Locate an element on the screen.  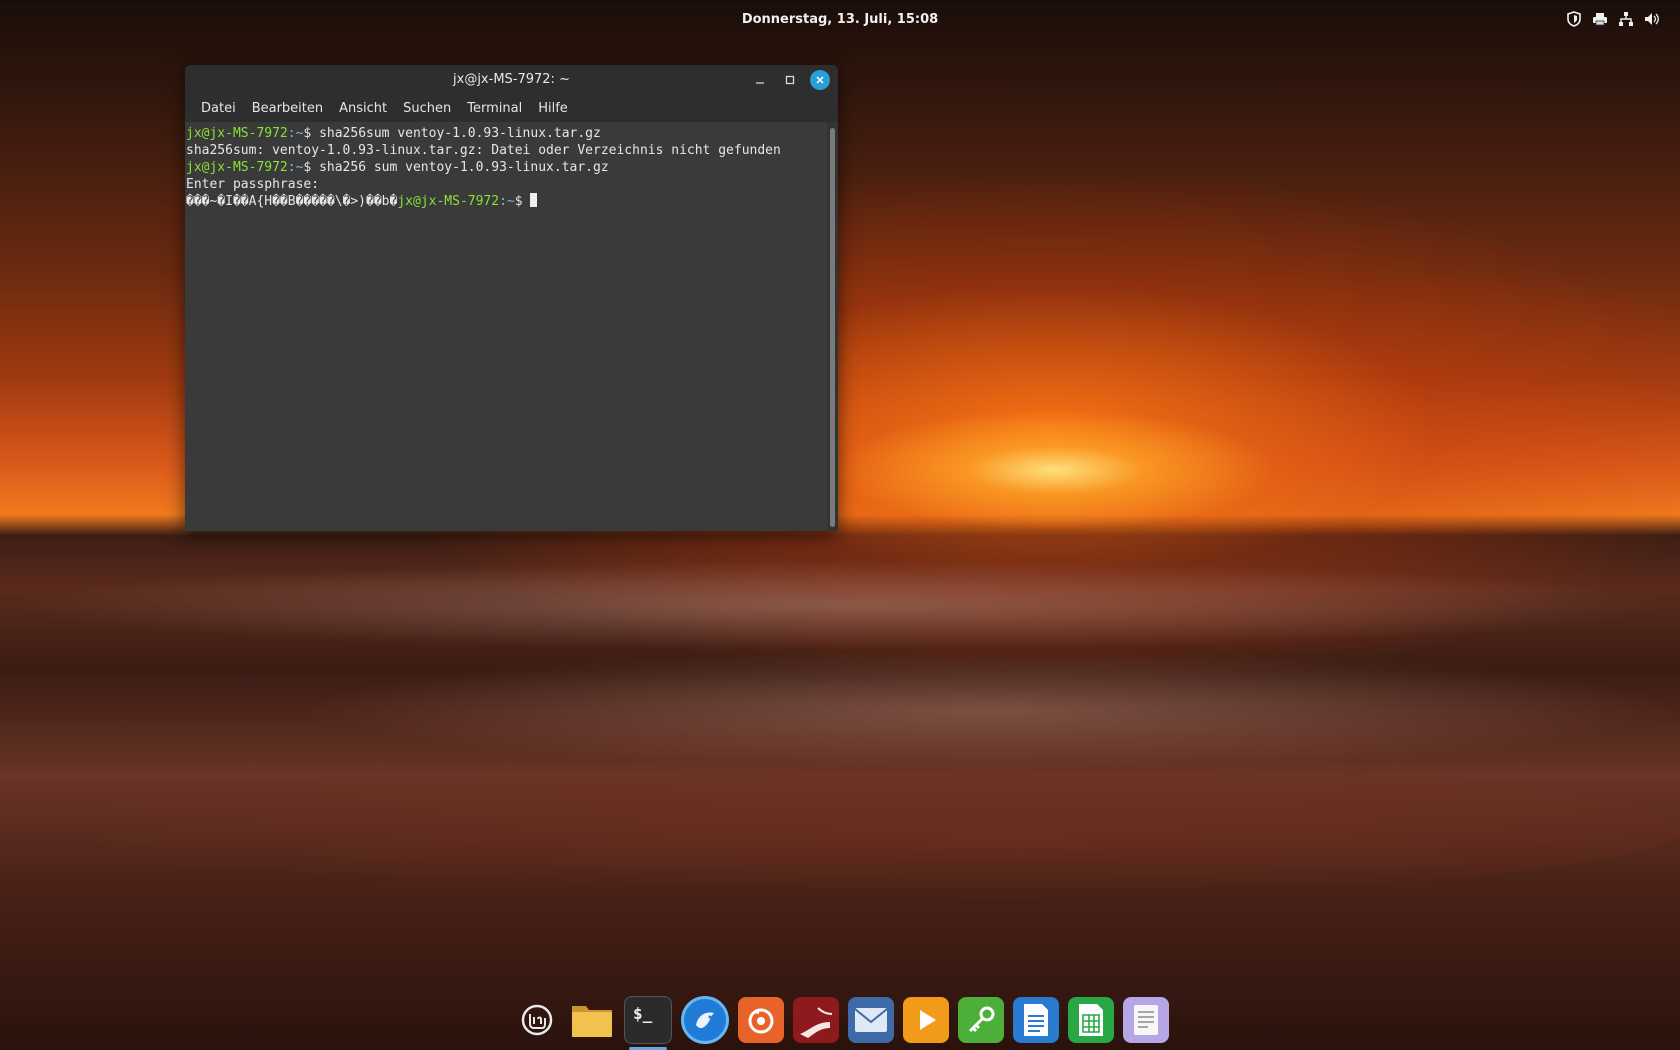
terminal-scrollbar is located at coordinates (832, 326).